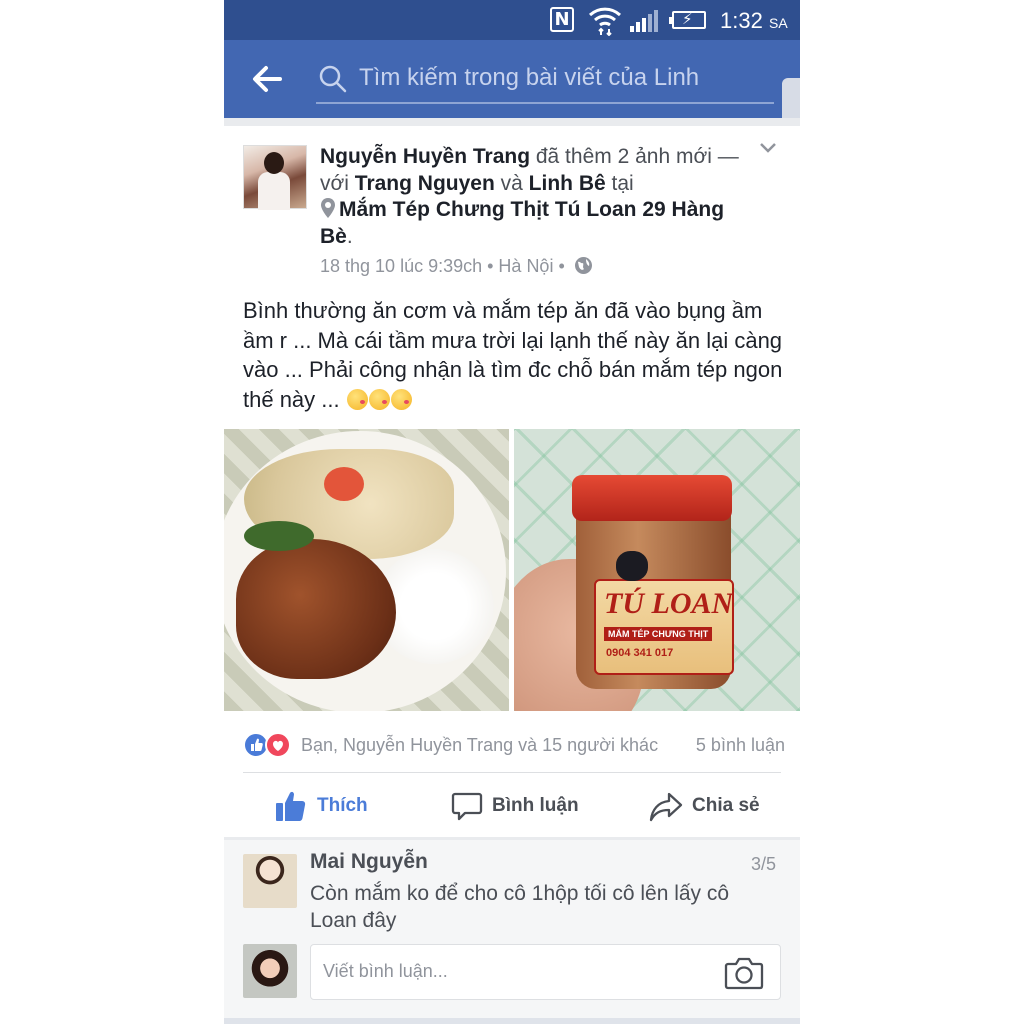 The height and width of the screenshot is (1024, 1024). I want to click on tagged-user-2: Linh Bê, so click(567, 183).